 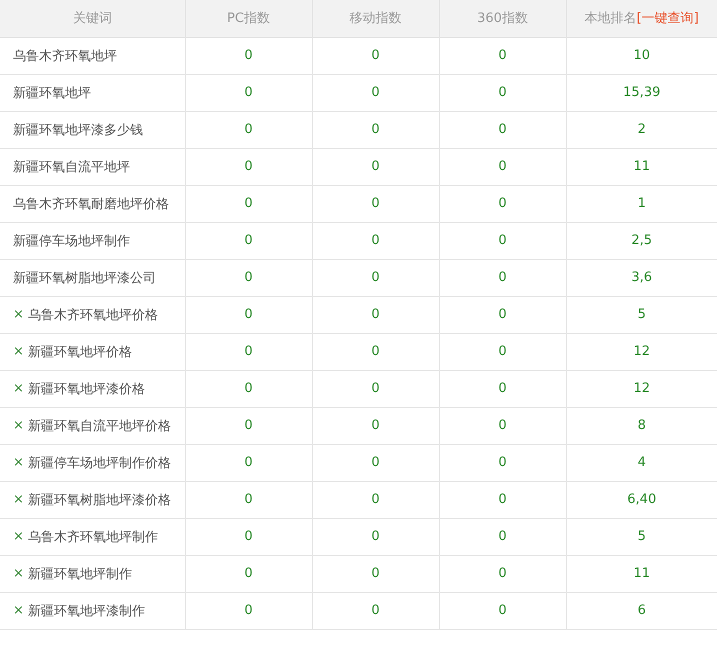 I want to click on keyword-text: 乌鲁木齐环氧地坪价格, so click(x=93, y=315).